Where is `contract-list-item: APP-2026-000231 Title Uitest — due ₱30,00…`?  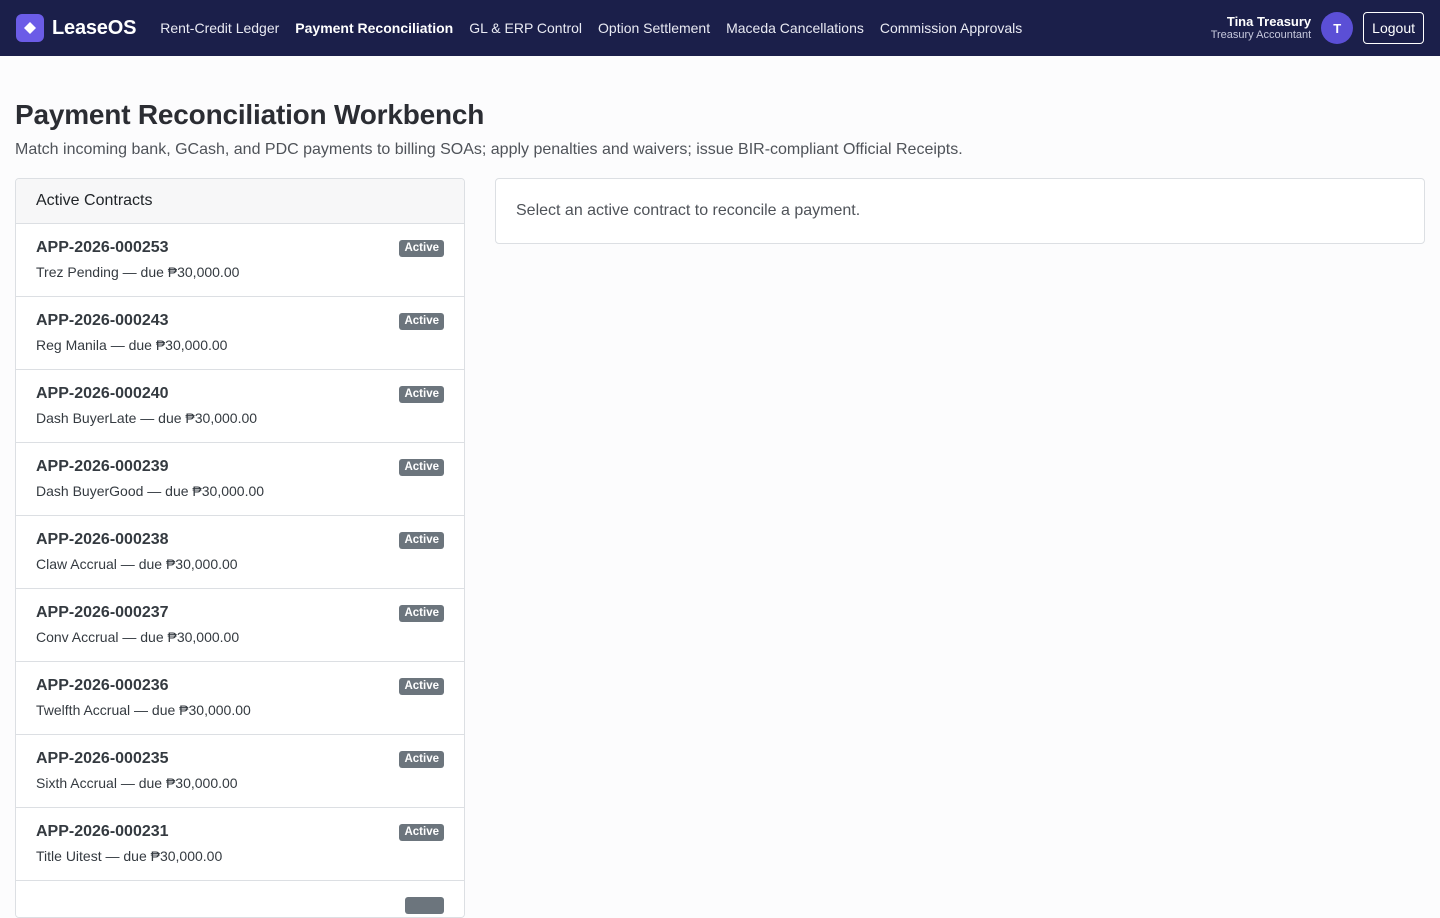 contract-list-item: APP-2026-000231 Title Uitest — due ₱30,00… is located at coordinates (240, 844).